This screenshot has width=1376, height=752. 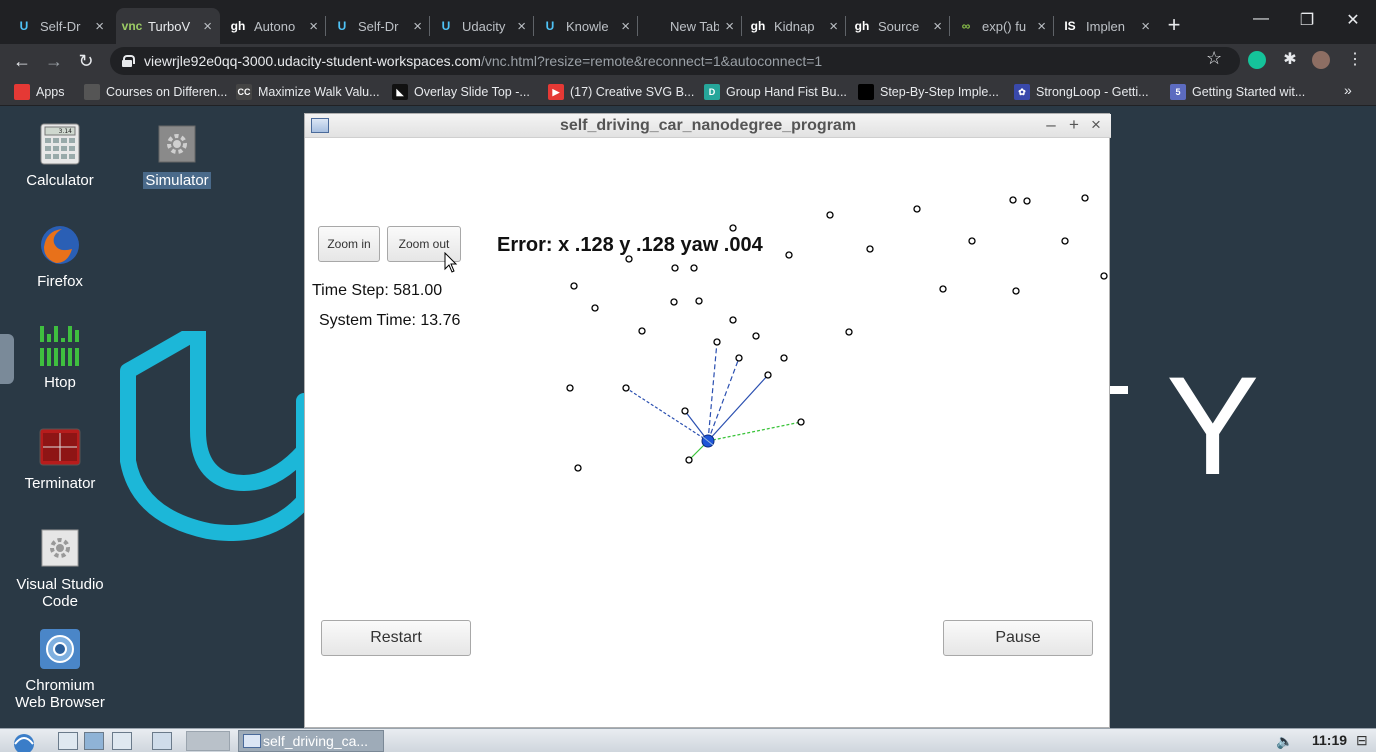 What do you see at coordinates (794, 26) in the screenshot?
I see `browser-tab: gh Kidnap ×` at bounding box center [794, 26].